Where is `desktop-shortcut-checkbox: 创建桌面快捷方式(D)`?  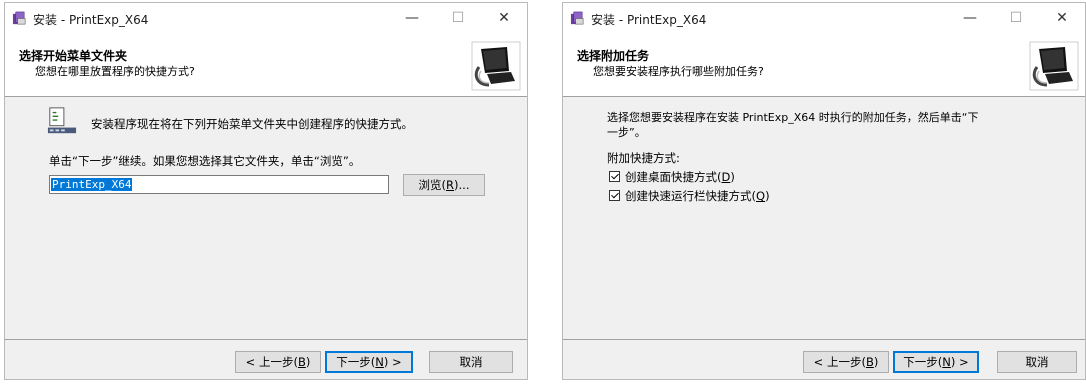 desktop-shortcut-checkbox: 创建桌面快捷方式(D) is located at coordinates (672, 177).